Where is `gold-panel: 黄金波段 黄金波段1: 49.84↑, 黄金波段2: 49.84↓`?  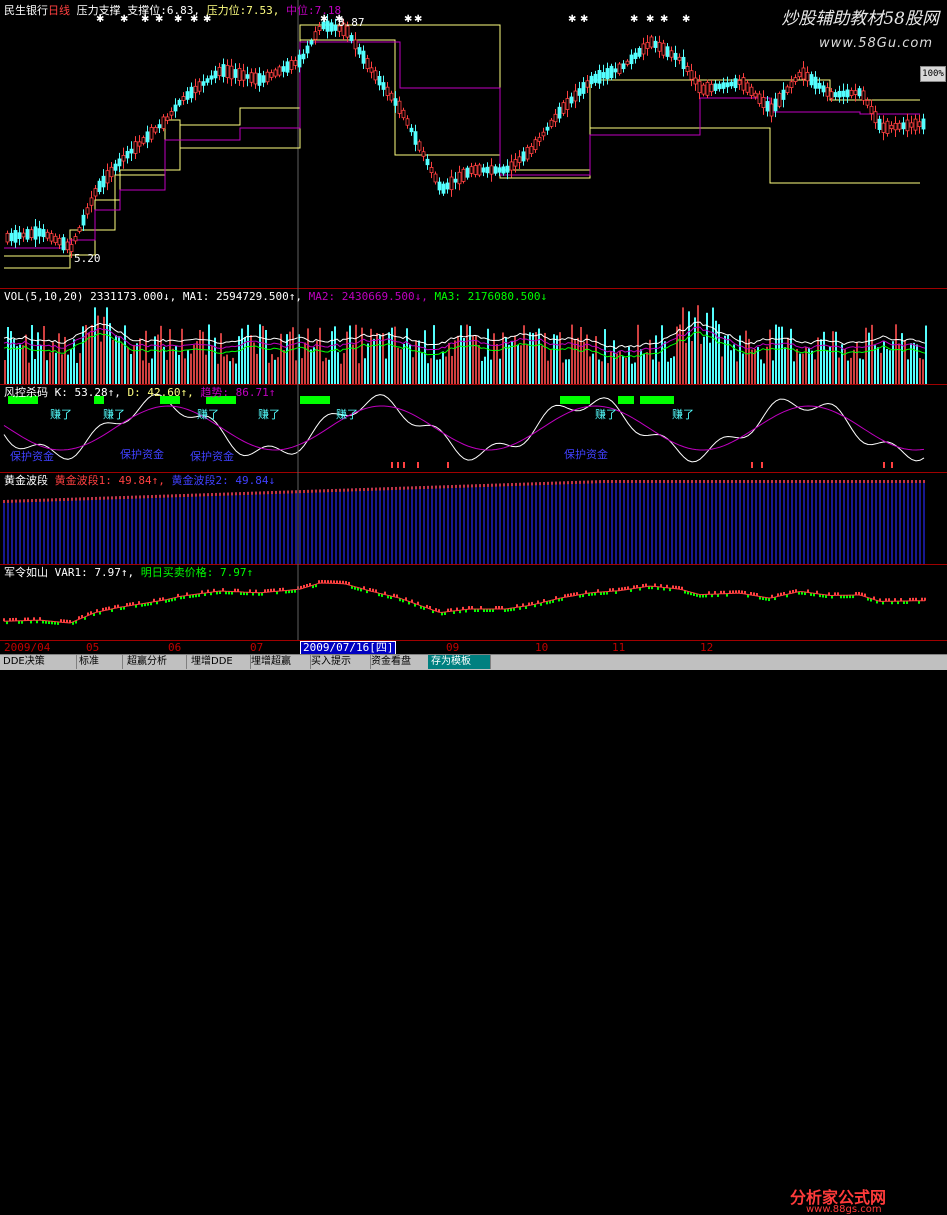
gold-panel: 黄金波段 黄金波段1: 49.84↑, 黄金波段2: 49.84↓ is located at coordinates (473, 518).